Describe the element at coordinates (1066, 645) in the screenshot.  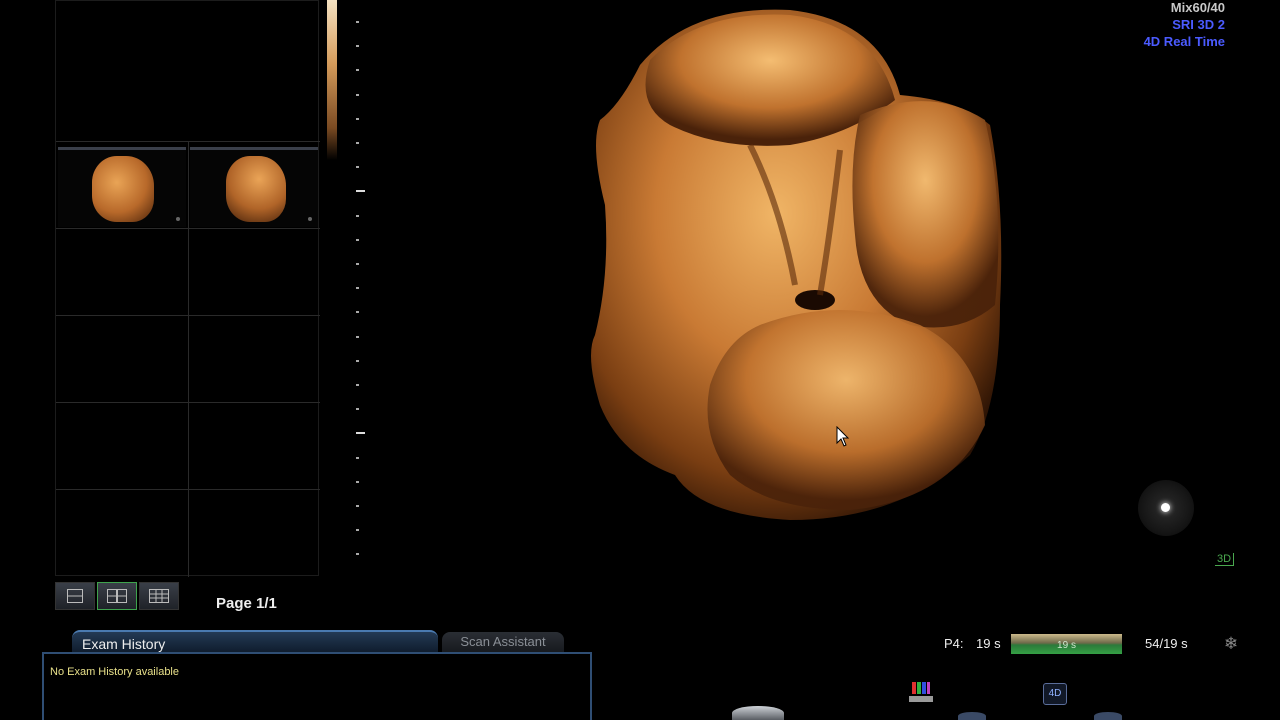
I see `cine-bar-label: 19 s` at that location.